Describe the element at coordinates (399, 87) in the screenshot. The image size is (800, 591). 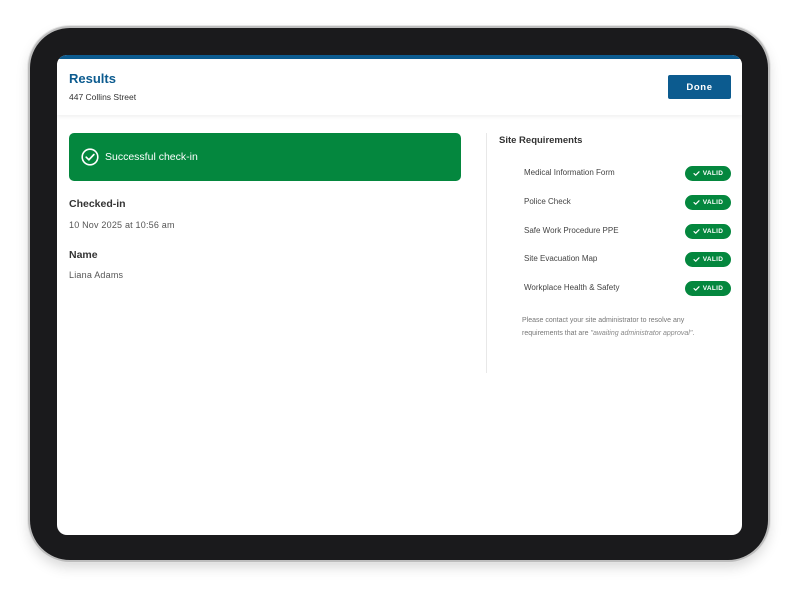
I see `header: Results 447 Collins Street Done` at that location.